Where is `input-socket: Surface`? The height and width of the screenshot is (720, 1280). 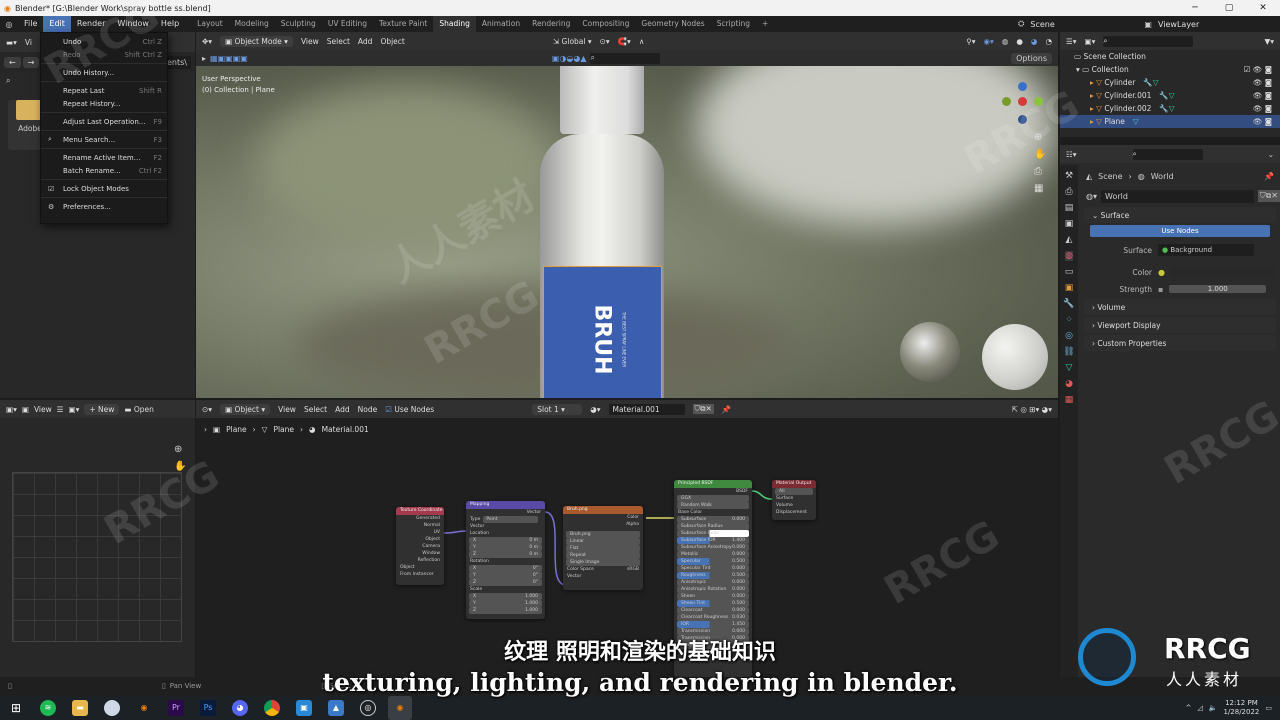 input-socket: Surface is located at coordinates (794, 498).